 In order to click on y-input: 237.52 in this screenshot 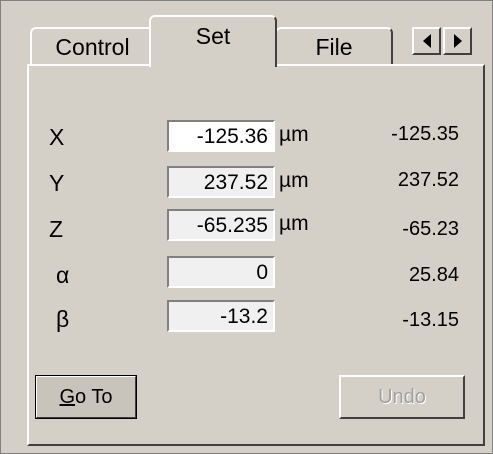, I will do `click(221, 182)`.